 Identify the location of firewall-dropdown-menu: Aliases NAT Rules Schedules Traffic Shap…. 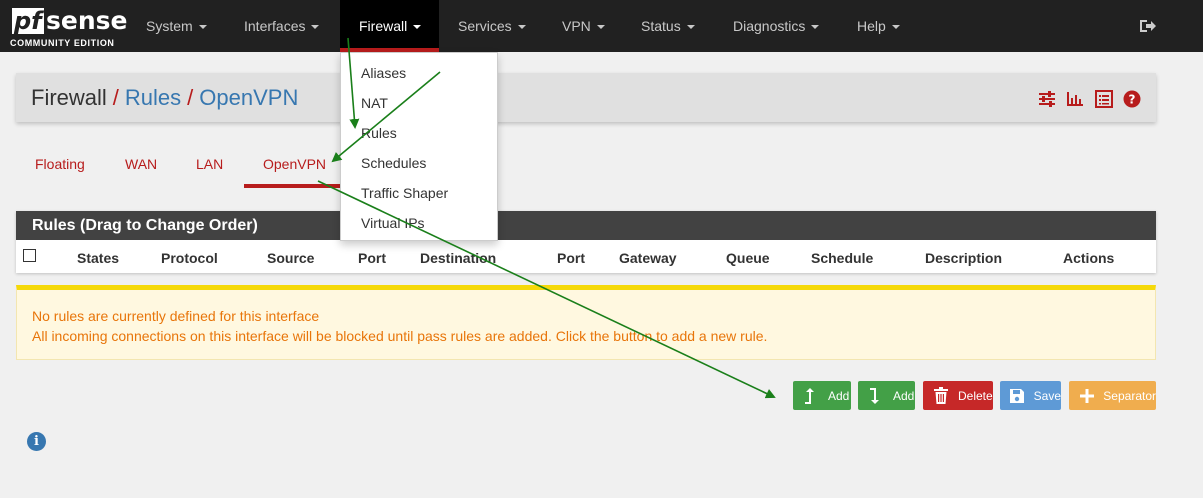
(419, 146).